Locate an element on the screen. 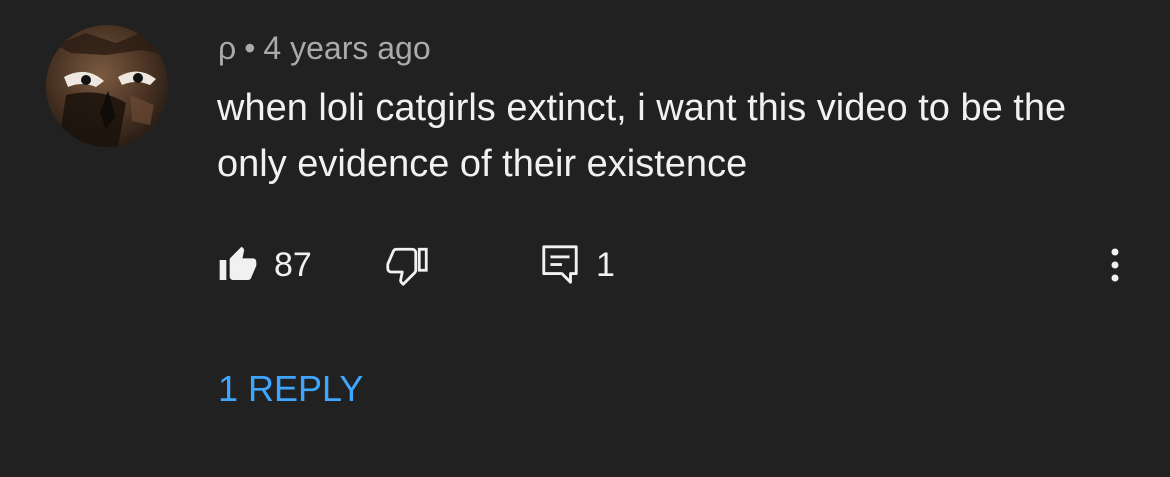 The width and height of the screenshot is (1170, 477). avatar is located at coordinates (107, 86).